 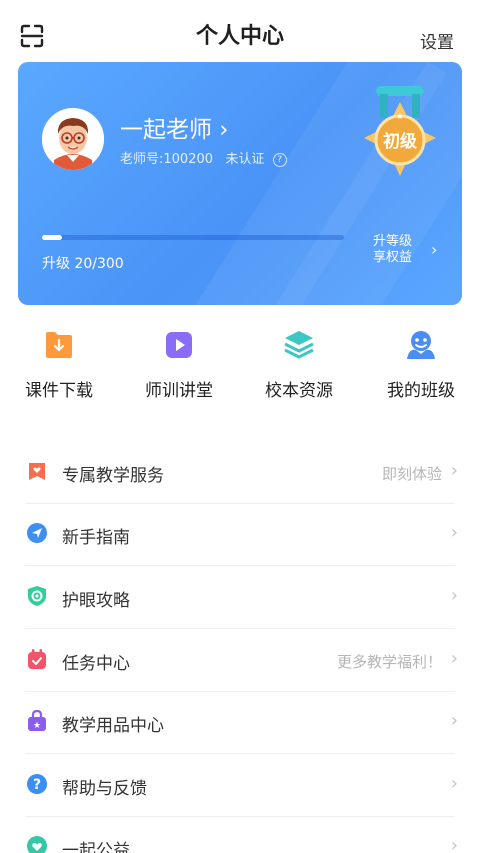 I want to click on teacher-info: 老师号:100200 未认证 ?, so click(x=203, y=157).